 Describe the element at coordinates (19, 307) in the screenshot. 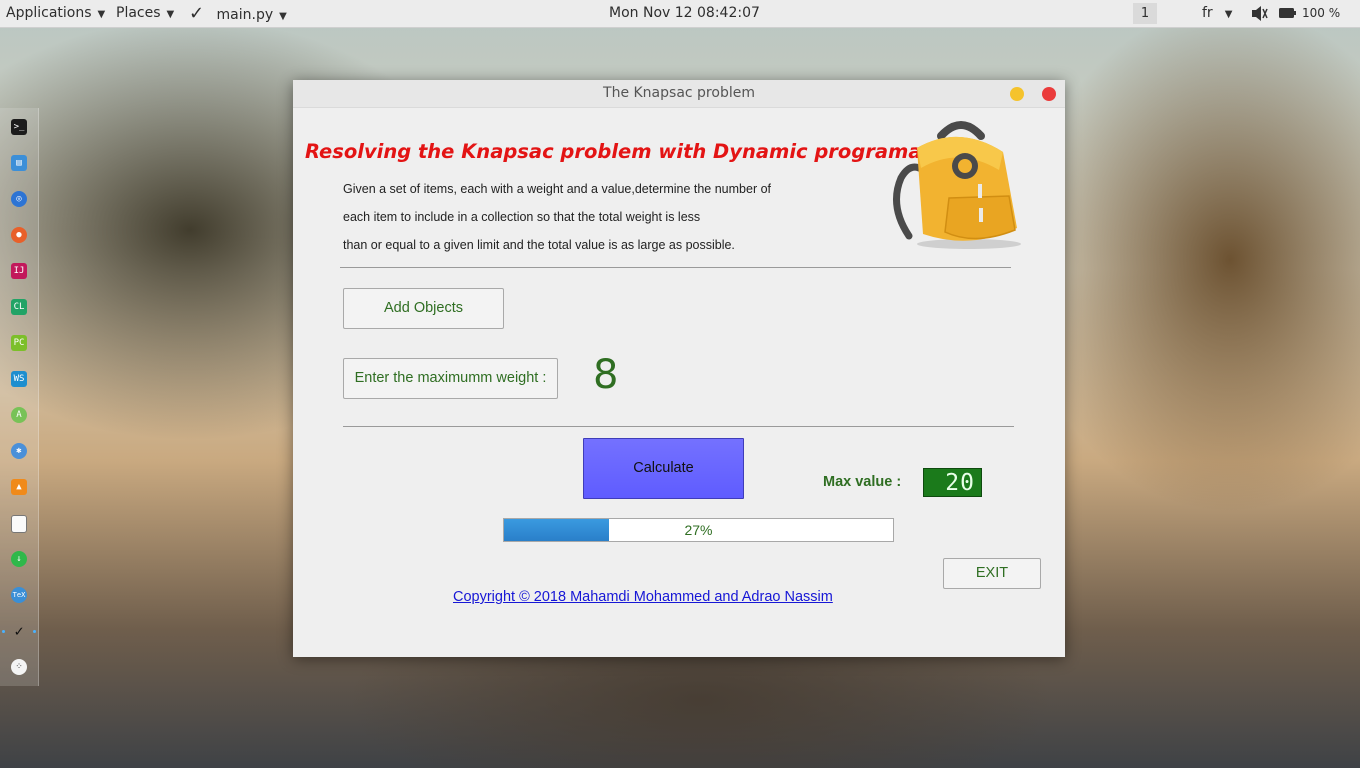

I see `clion-icon: CL` at that location.